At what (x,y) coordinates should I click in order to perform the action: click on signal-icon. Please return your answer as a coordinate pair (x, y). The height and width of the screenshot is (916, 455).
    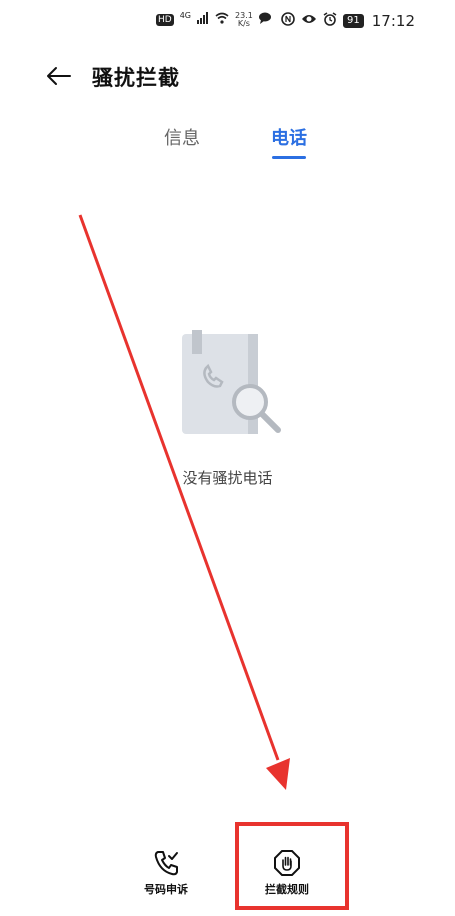
    Looking at the image, I should click on (203, 20).